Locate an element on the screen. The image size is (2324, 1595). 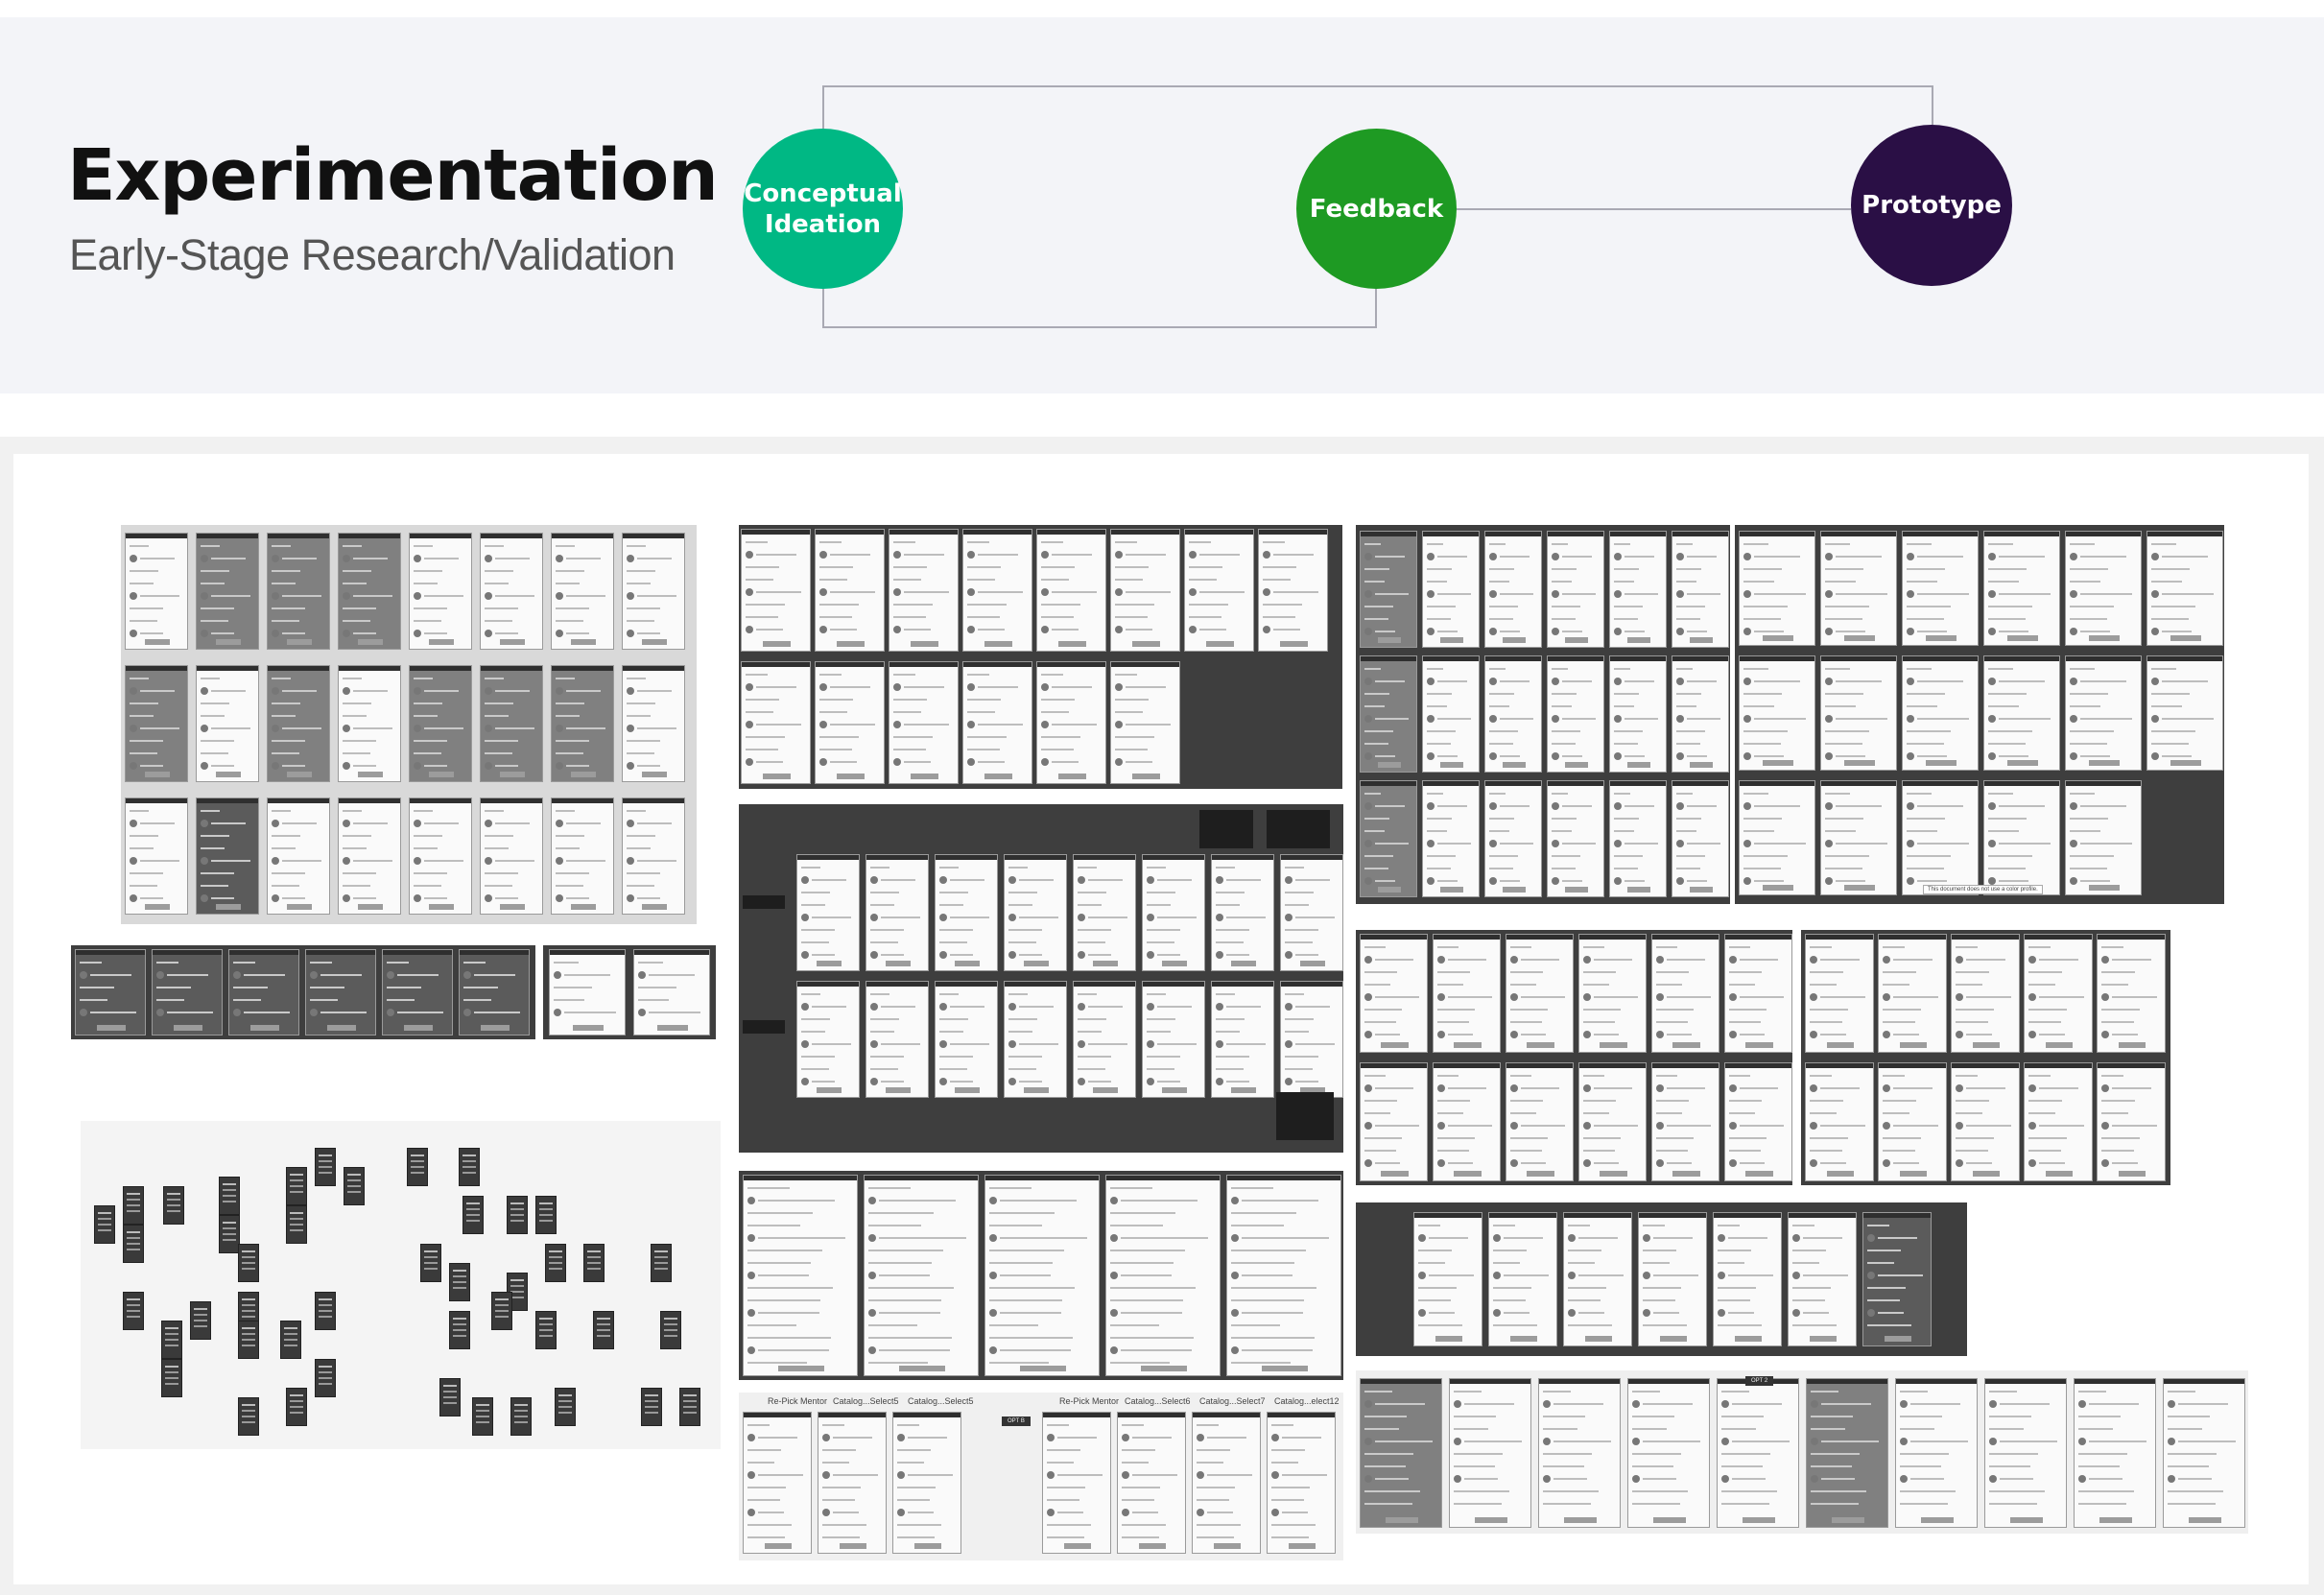
wireframe-group-rating is located at coordinates (629, 992).